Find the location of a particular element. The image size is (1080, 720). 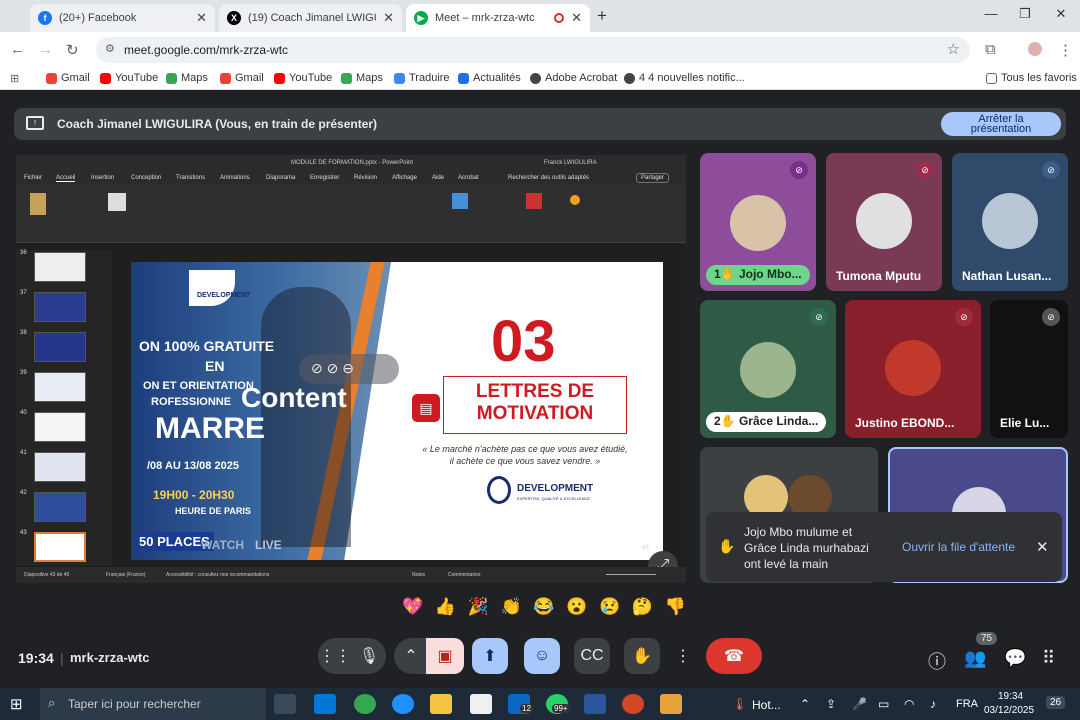

slide-thumb: 41 is located at coordinates (63, 467).